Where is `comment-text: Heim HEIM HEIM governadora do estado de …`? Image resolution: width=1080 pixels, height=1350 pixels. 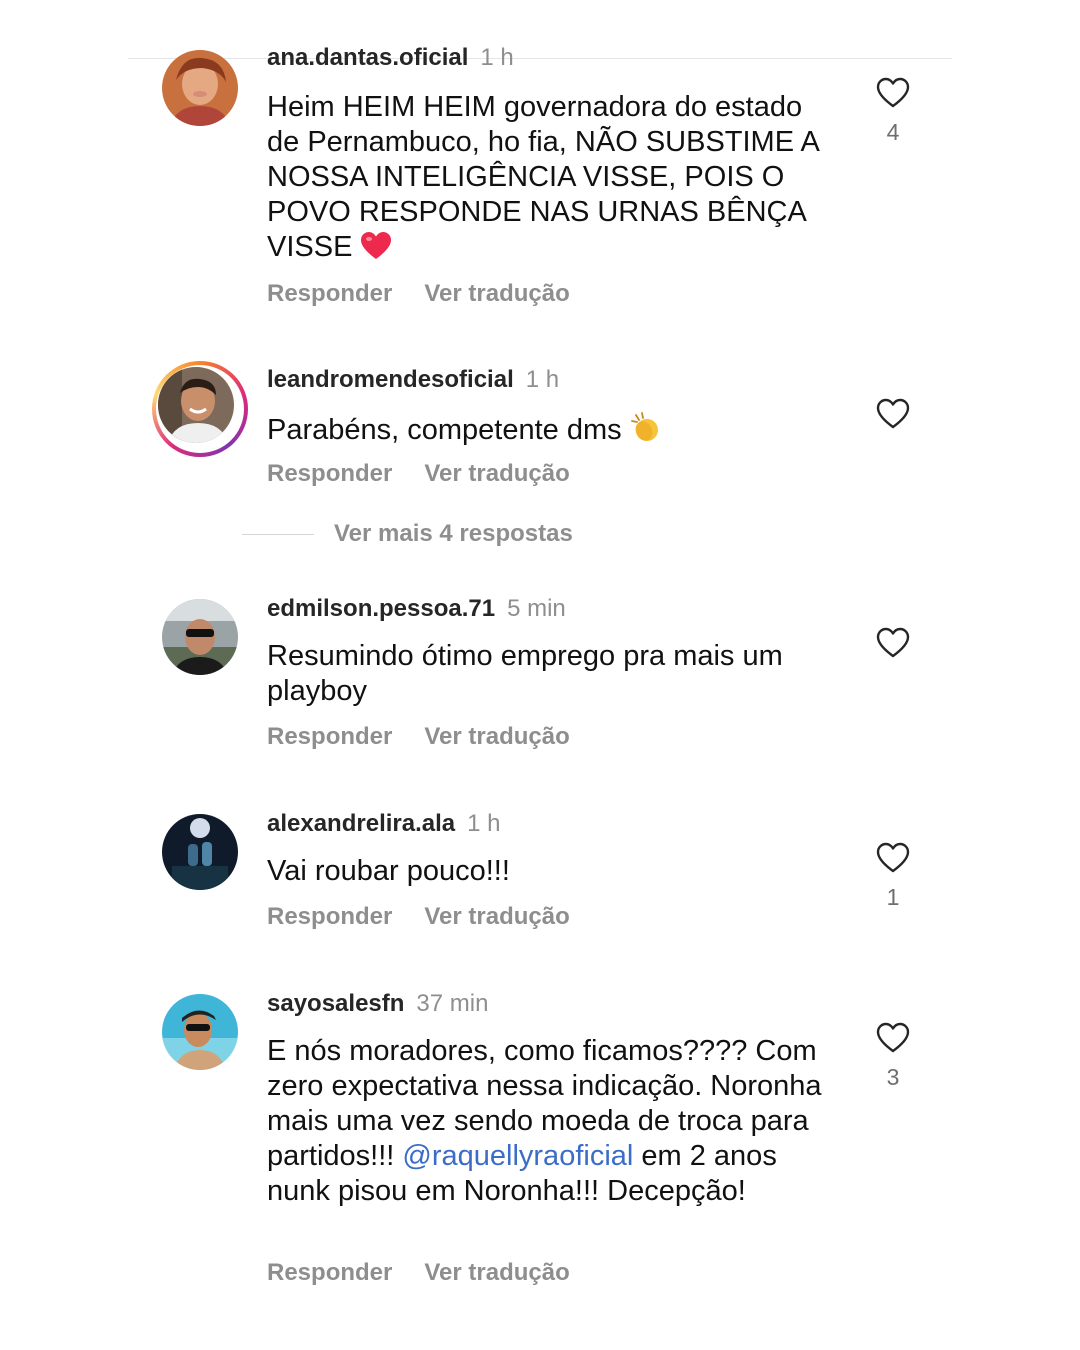 comment-text: Heim HEIM HEIM governadora do estado de … is located at coordinates (552, 179).